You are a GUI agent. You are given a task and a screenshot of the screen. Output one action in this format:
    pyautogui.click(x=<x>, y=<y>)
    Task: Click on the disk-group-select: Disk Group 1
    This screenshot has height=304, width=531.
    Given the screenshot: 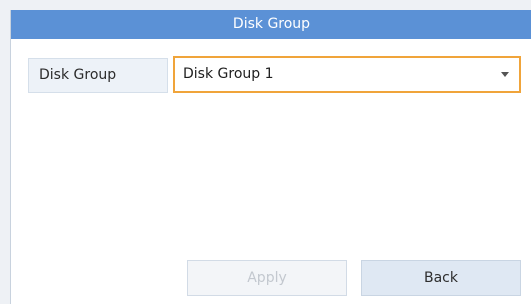 What is the action you would take?
    pyautogui.click(x=347, y=74)
    